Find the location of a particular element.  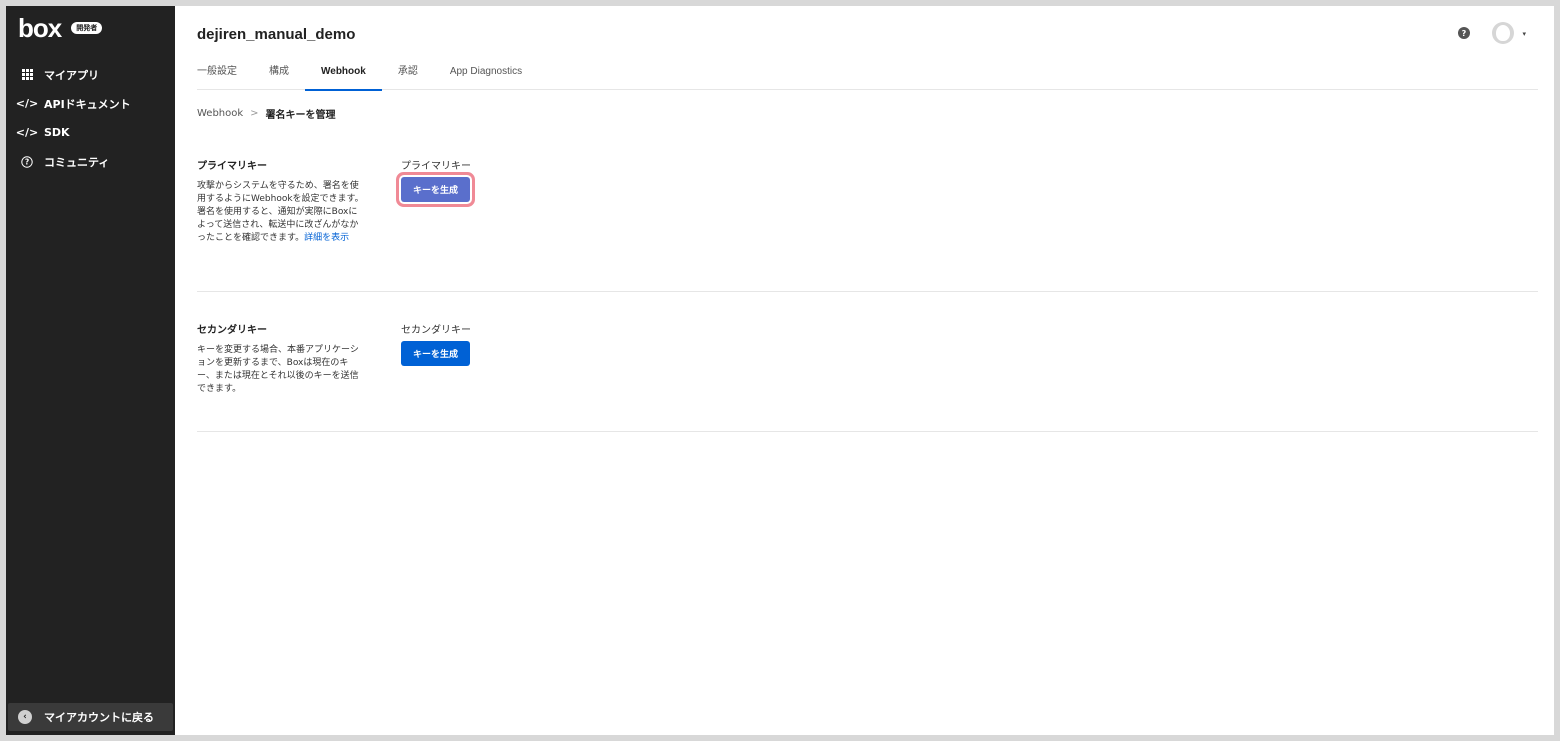

sidebar-item-my-apps: マイアプリ is located at coordinates (90, 74).